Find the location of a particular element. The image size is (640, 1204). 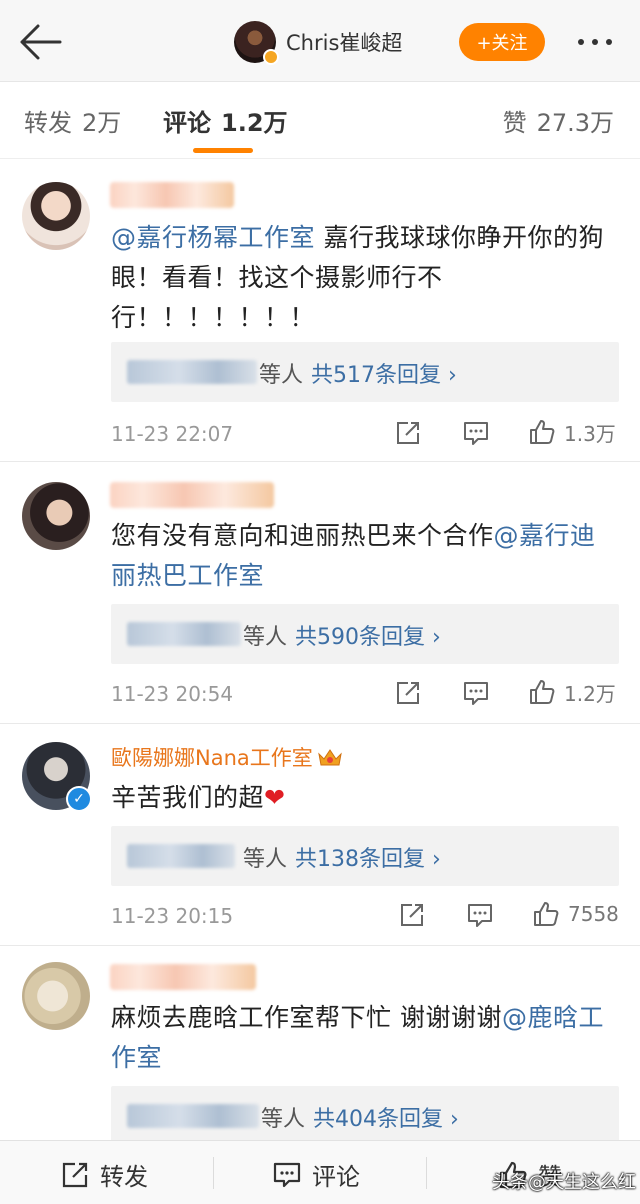

comment-time: 11-23 20:54 is located at coordinates (172, 694).